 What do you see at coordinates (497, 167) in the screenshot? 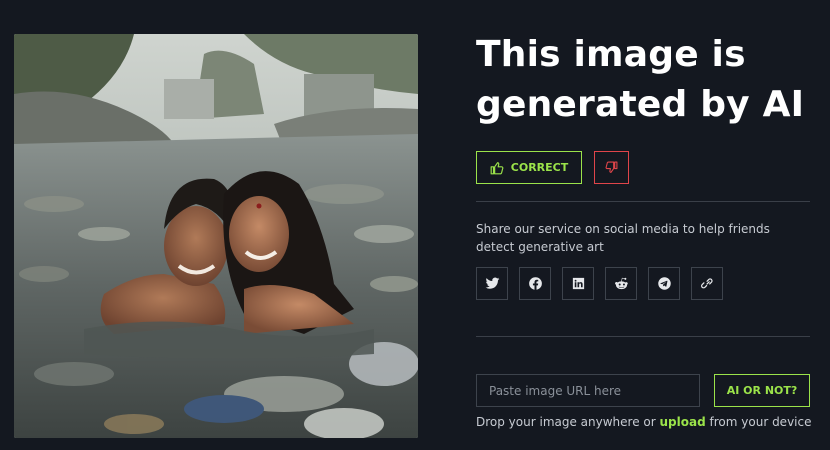
I see `thumbs-up-icon` at bounding box center [497, 167].